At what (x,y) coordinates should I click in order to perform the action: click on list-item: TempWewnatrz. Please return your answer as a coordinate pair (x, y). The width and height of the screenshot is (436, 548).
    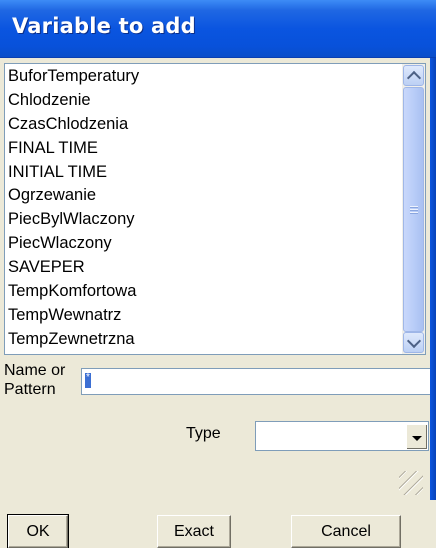
    Looking at the image, I should click on (207, 315).